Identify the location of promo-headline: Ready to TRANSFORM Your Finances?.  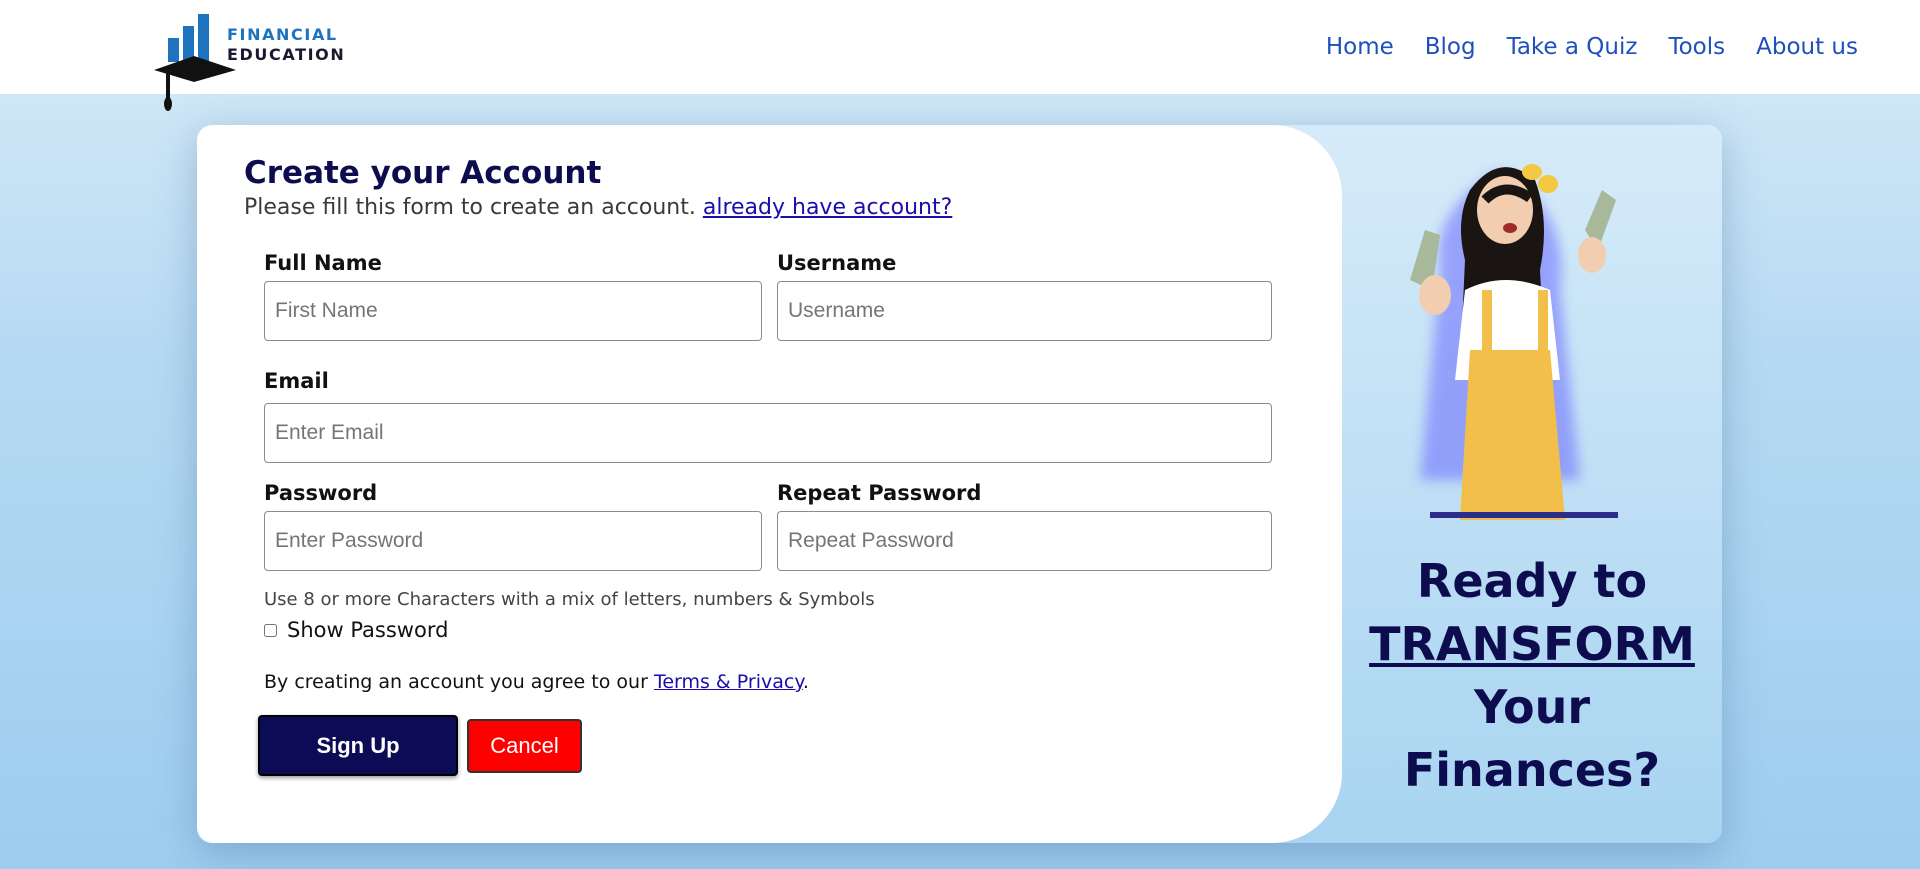
(1532, 676).